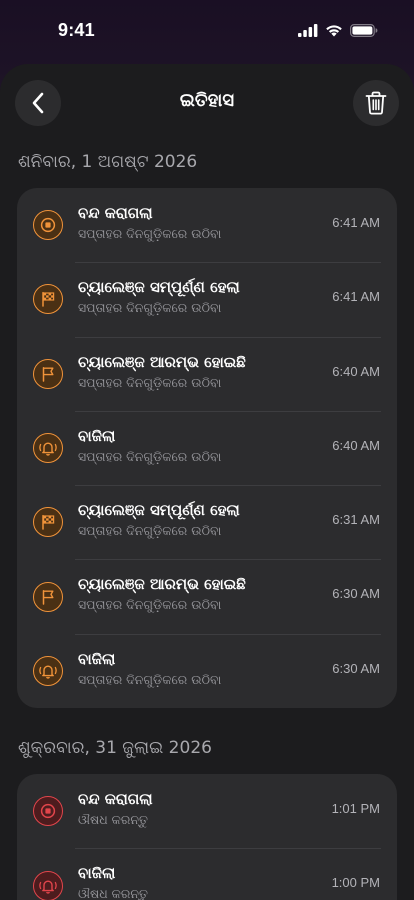 The height and width of the screenshot is (900, 414). I want to click on row-time: 1:00 PM, so click(355, 883).